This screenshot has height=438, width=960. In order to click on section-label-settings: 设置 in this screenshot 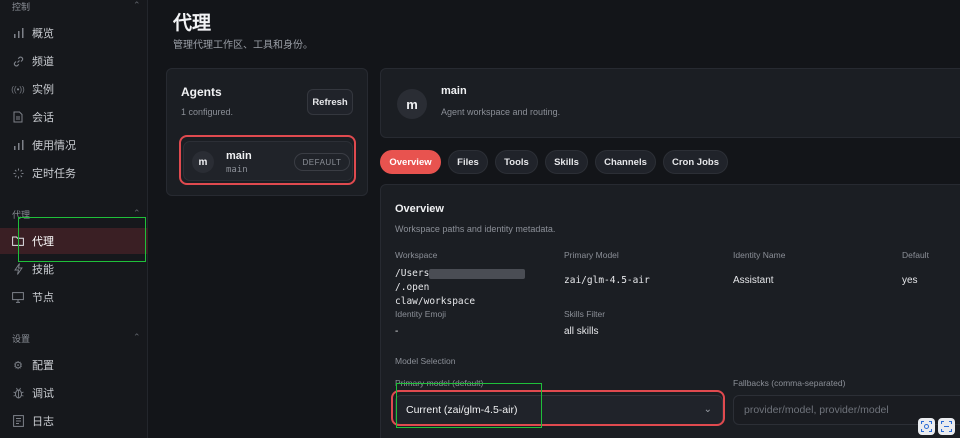, I will do `click(21, 339)`.